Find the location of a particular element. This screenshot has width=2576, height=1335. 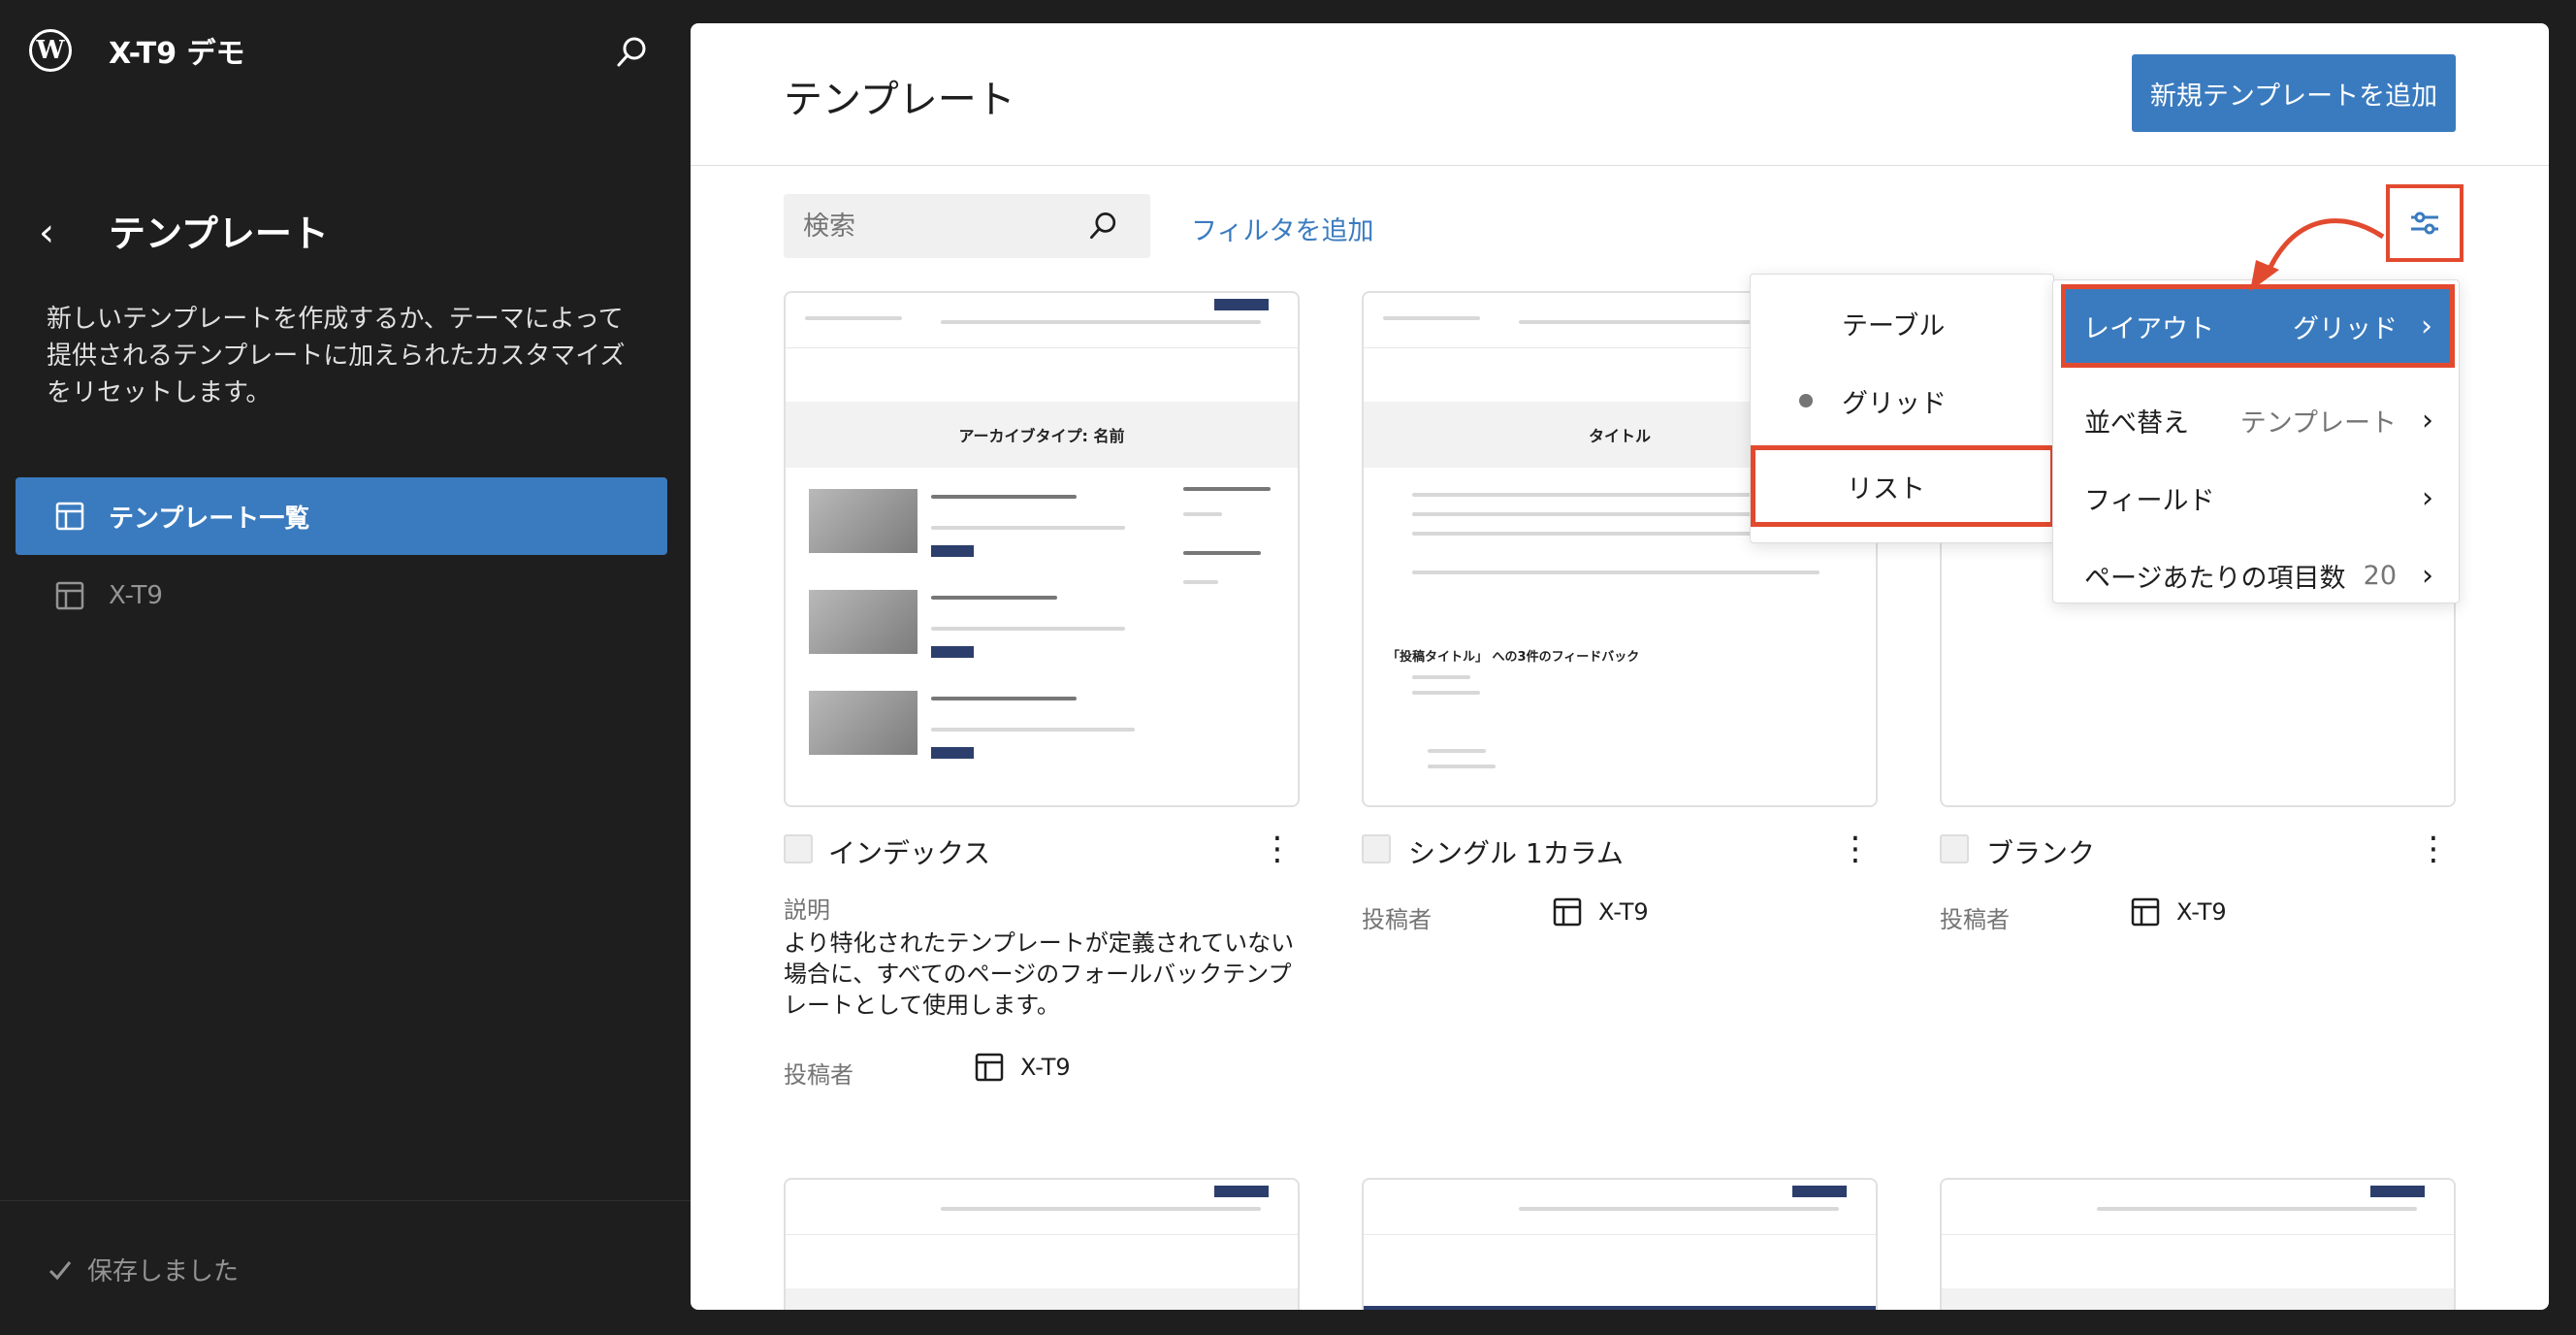

view-options-button is located at coordinates (2424, 223).